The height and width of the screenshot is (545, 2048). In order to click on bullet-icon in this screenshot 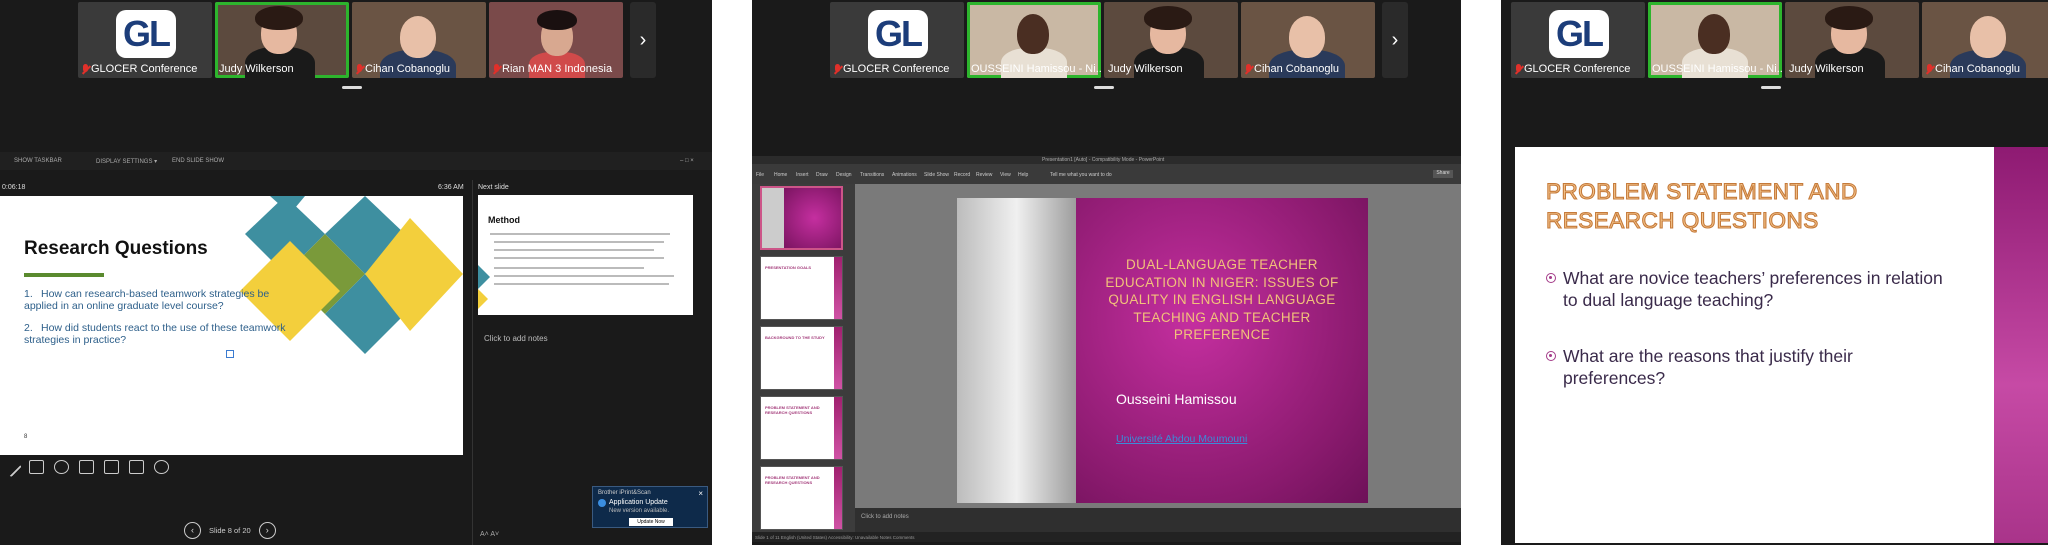, I will do `click(1551, 356)`.